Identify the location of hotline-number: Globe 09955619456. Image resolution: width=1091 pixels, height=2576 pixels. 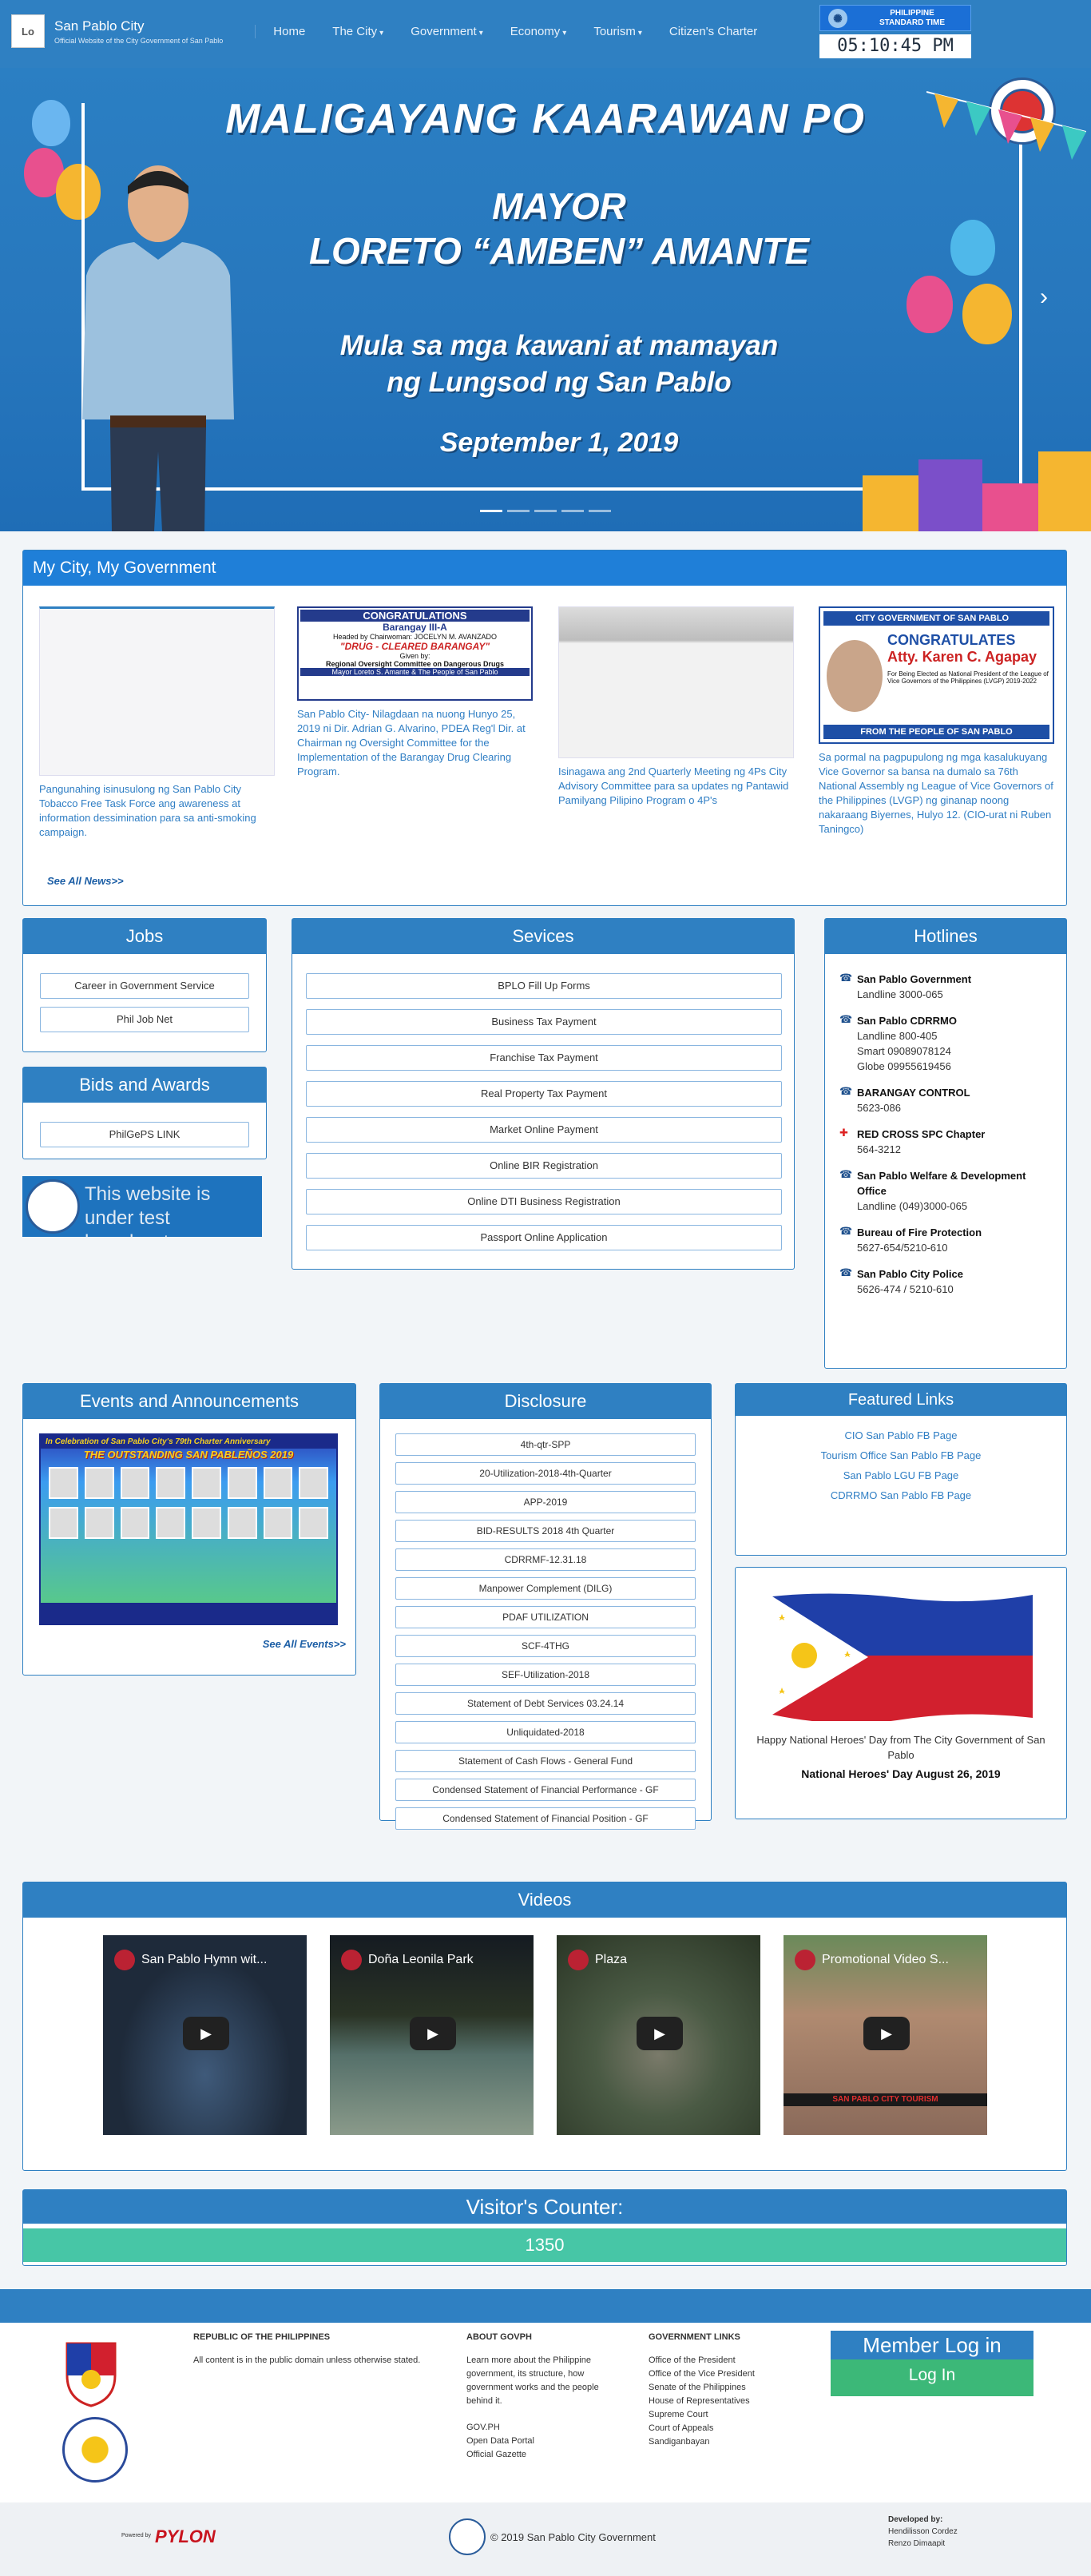
(904, 1066).